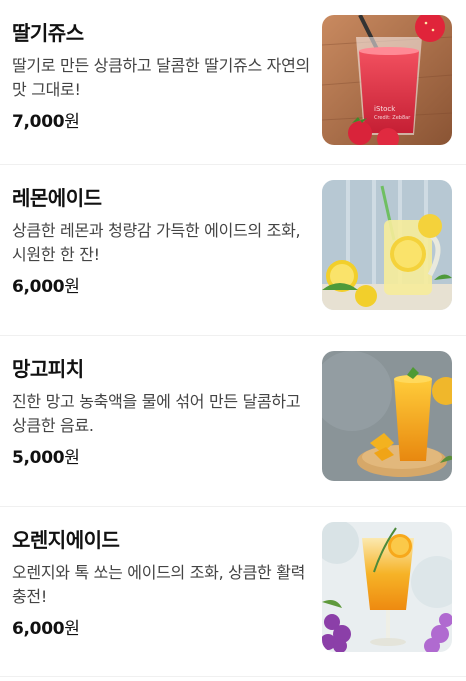 This screenshot has height=681, width=466. I want to click on lemonade-photo, so click(387, 245).